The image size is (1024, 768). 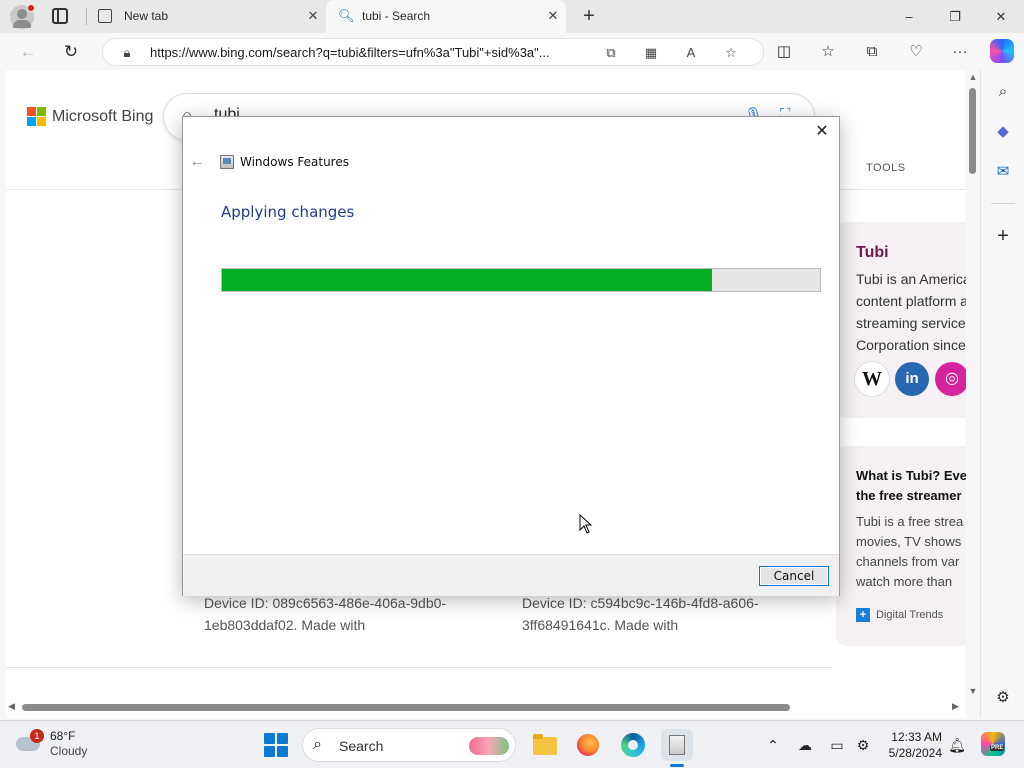 What do you see at coordinates (863, 745) in the screenshot?
I see `settings-tray-icon: ⚙` at bounding box center [863, 745].